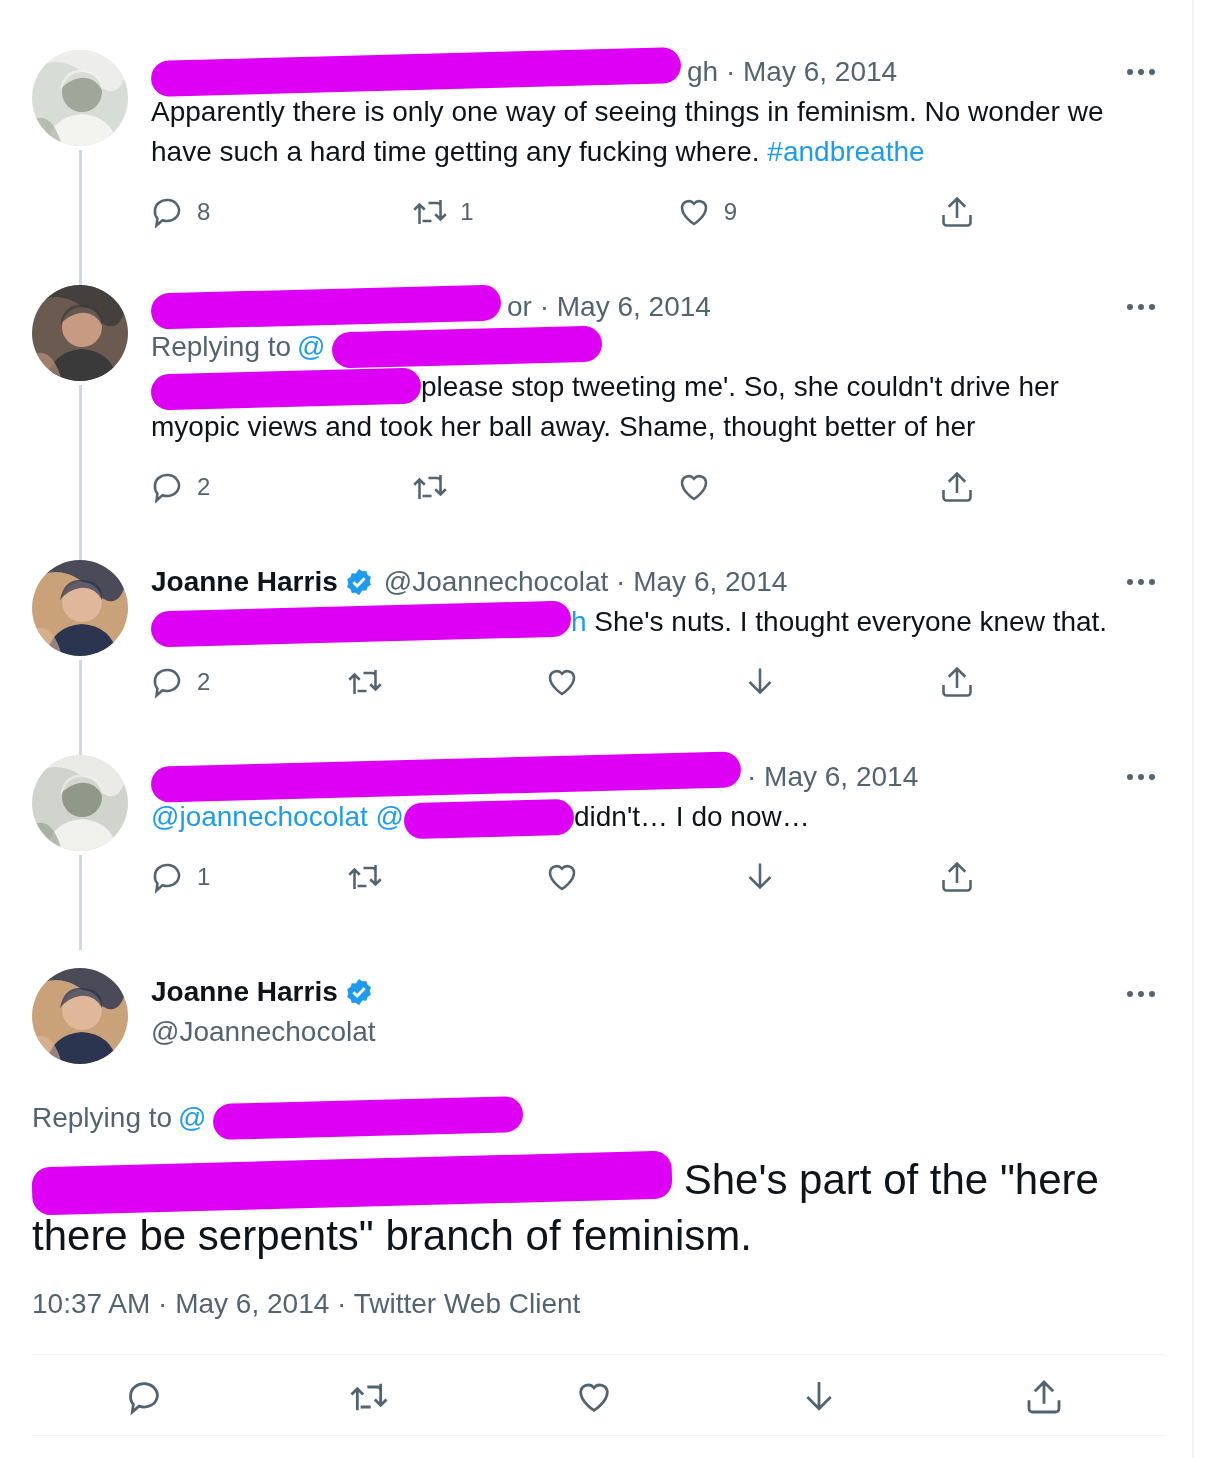 This screenshot has height=1458, width=1224. What do you see at coordinates (833, 777) in the screenshot?
I see `tweet-meta: · May 6, 2014` at bounding box center [833, 777].